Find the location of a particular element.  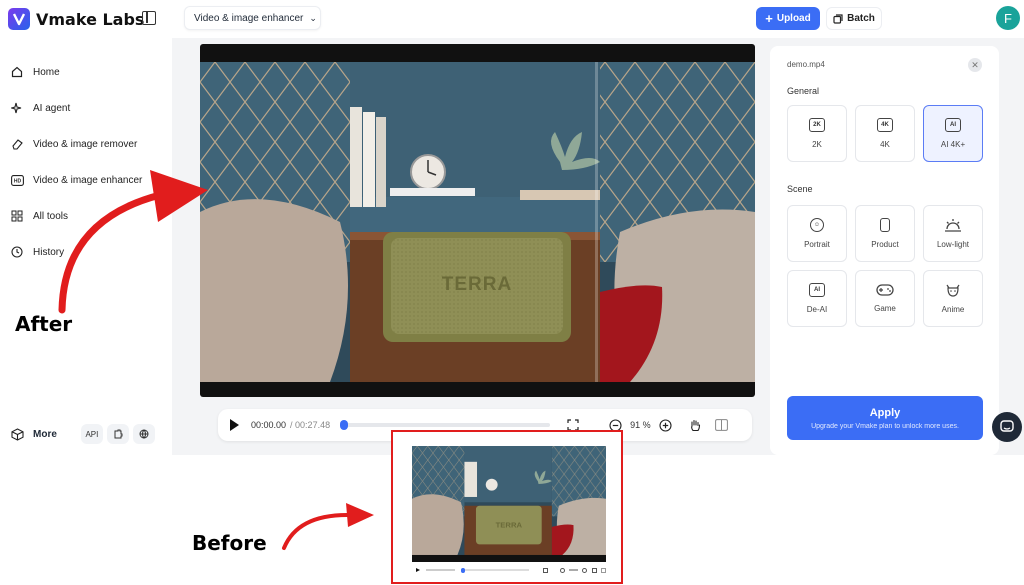

option-2k: 2K 2K is located at coordinates (817, 133).